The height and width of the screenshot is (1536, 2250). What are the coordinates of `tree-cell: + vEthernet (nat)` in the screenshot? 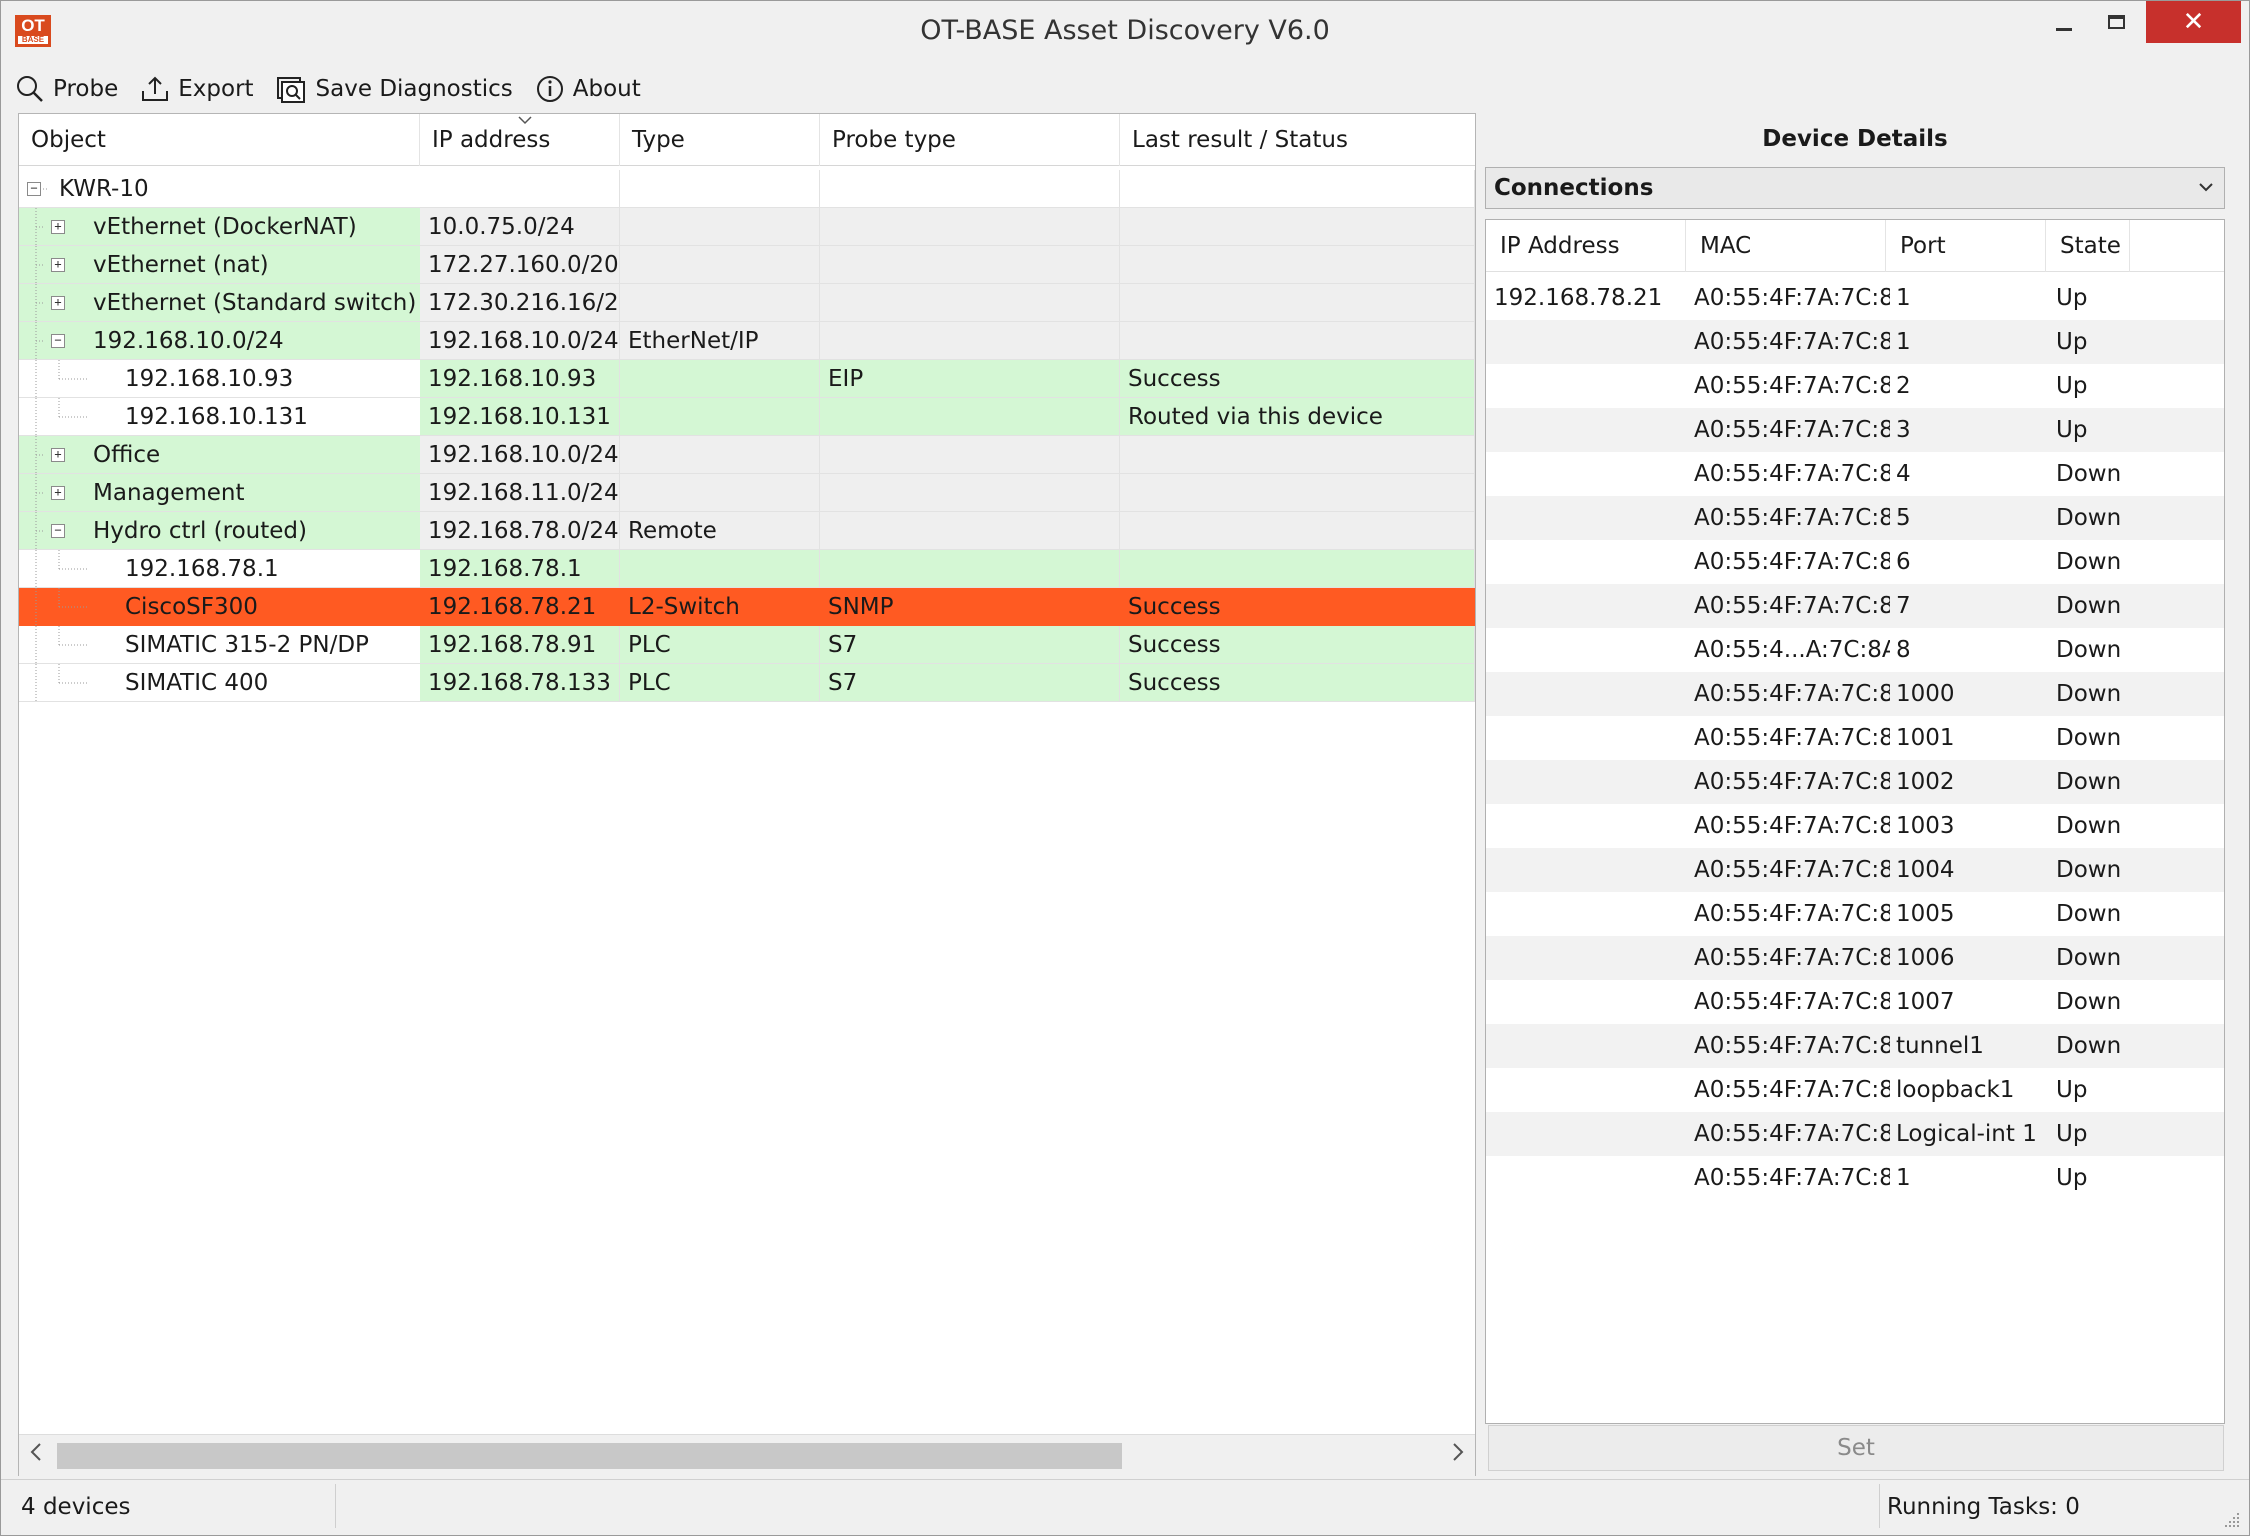 It's located at (219, 265).